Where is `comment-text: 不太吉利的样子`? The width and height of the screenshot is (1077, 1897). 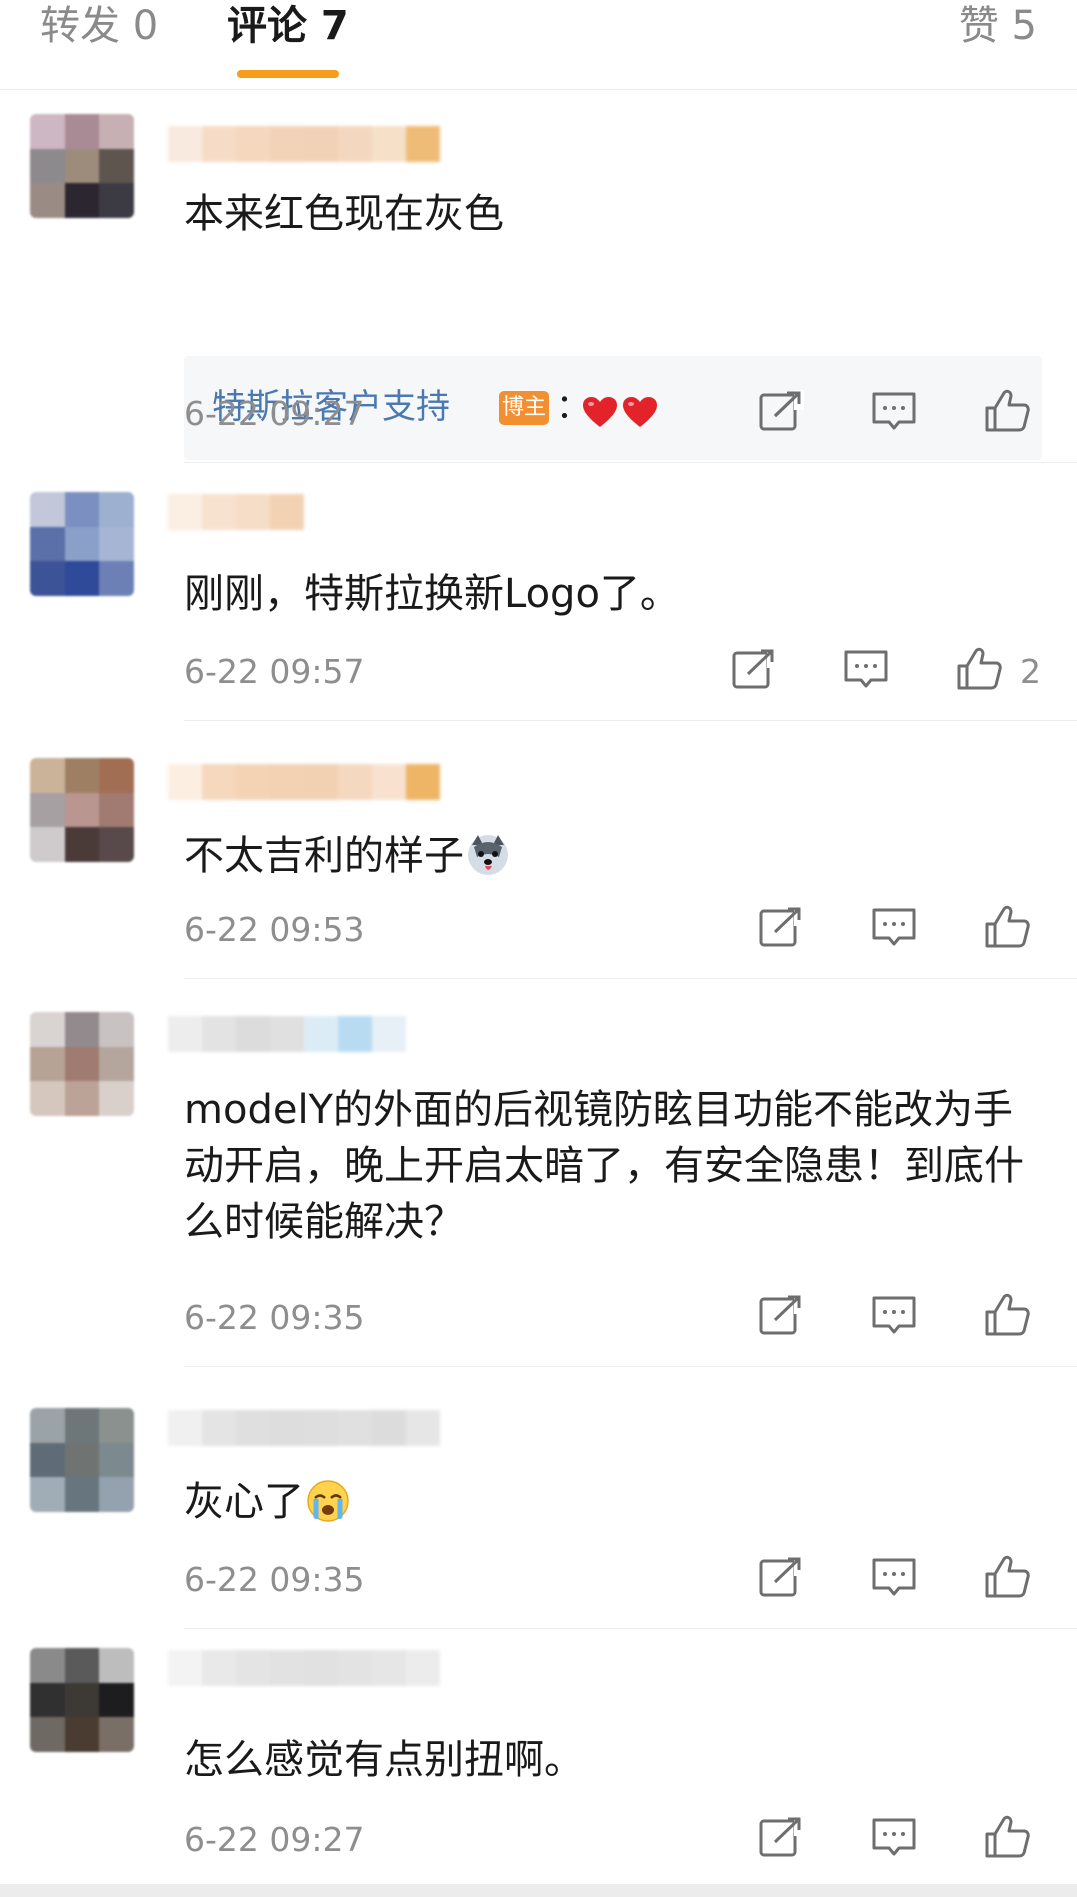 comment-text: 不太吉利的样子 is located at coordinates (614, 856).